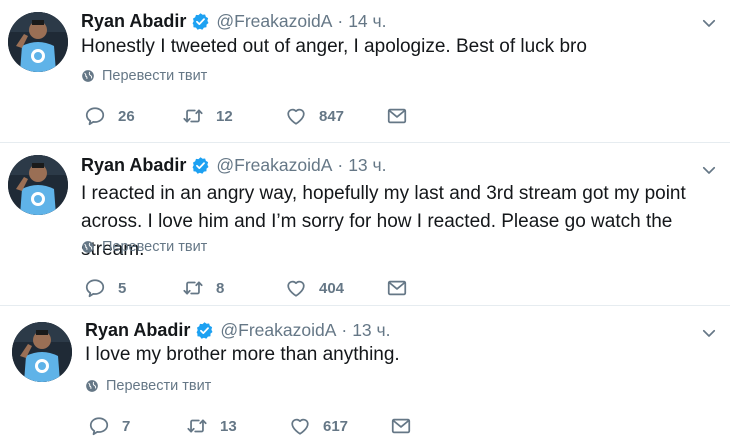 The image size is (730, 443). Describe the element at coordinates (314, 288) in the screenshot. I see `like-button: 404` at that location.